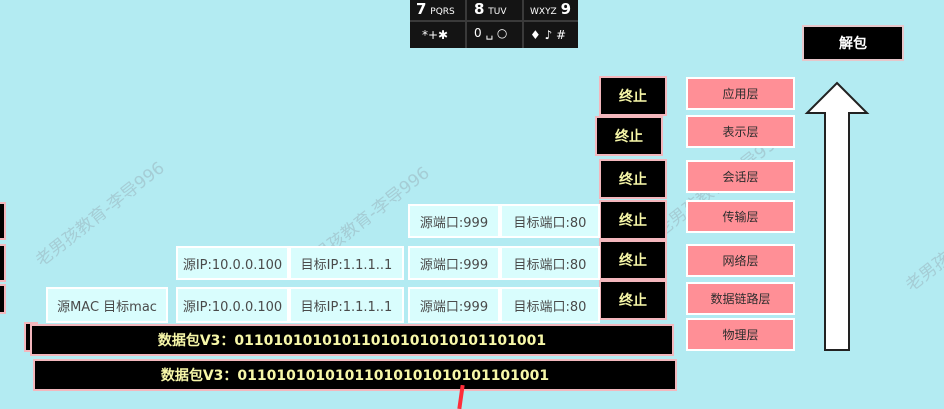 This screenshot has width=944, height=409. I want to click on key-0: 0 ␣ ○, so click(491, 33).